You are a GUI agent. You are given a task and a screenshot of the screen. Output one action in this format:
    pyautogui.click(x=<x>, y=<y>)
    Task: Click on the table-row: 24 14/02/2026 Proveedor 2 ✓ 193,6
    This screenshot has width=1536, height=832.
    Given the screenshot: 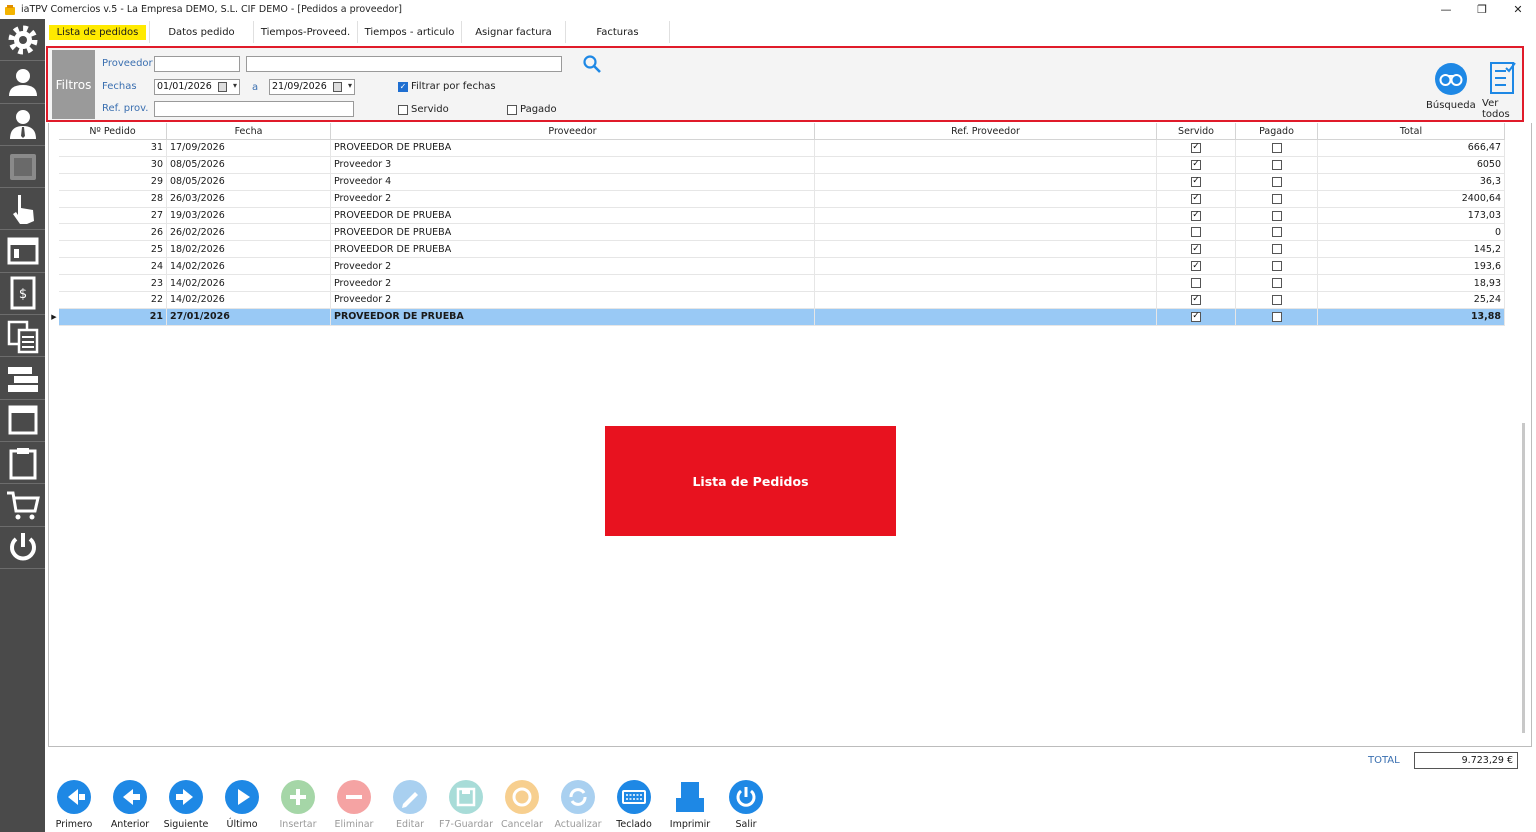 What is the action you would take?
    pyautogui.click(x=777, y=267)
    